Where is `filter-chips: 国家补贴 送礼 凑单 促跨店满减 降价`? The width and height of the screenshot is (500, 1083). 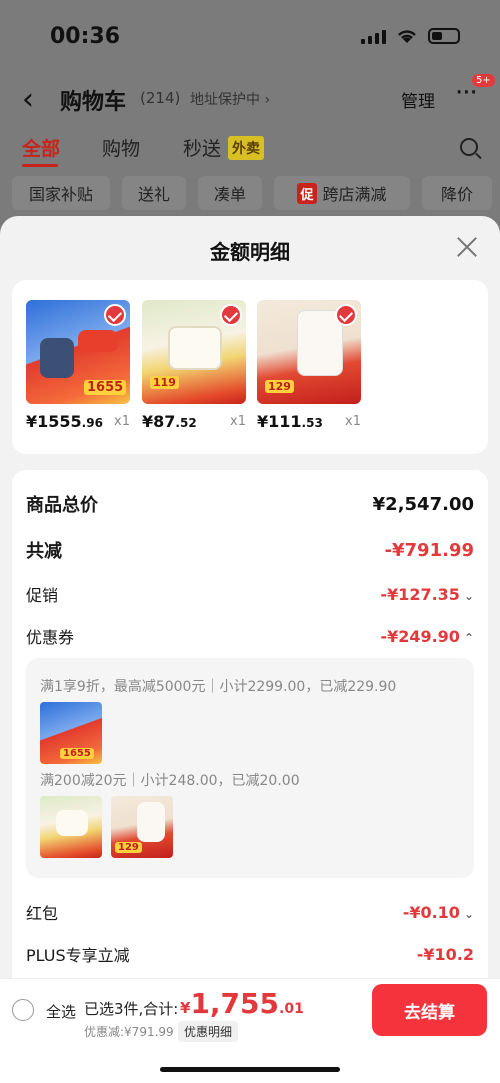 filter-chips: 国家补贴 送礼 凑单 促跨店满减 降价 is located at coordinates (250, 194).